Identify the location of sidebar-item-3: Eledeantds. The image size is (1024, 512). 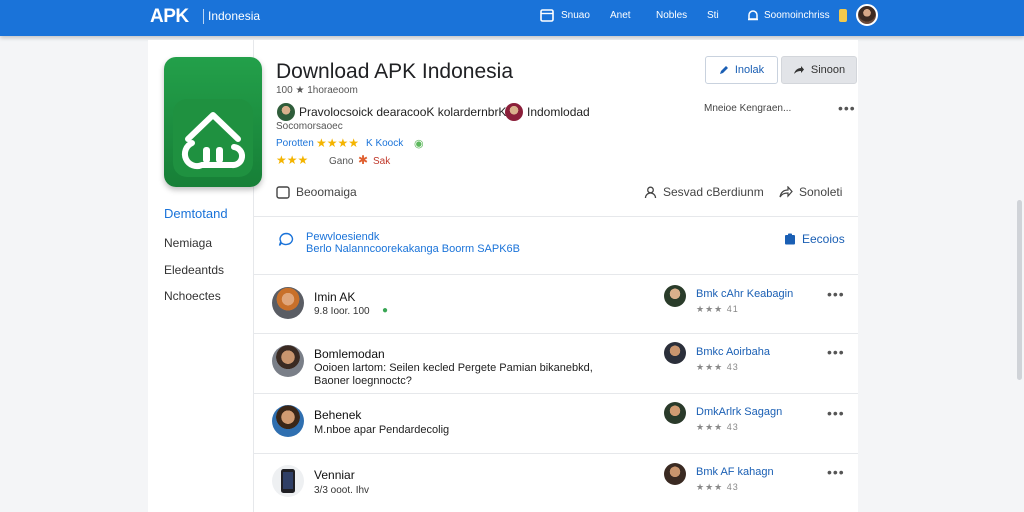
(194, 270).